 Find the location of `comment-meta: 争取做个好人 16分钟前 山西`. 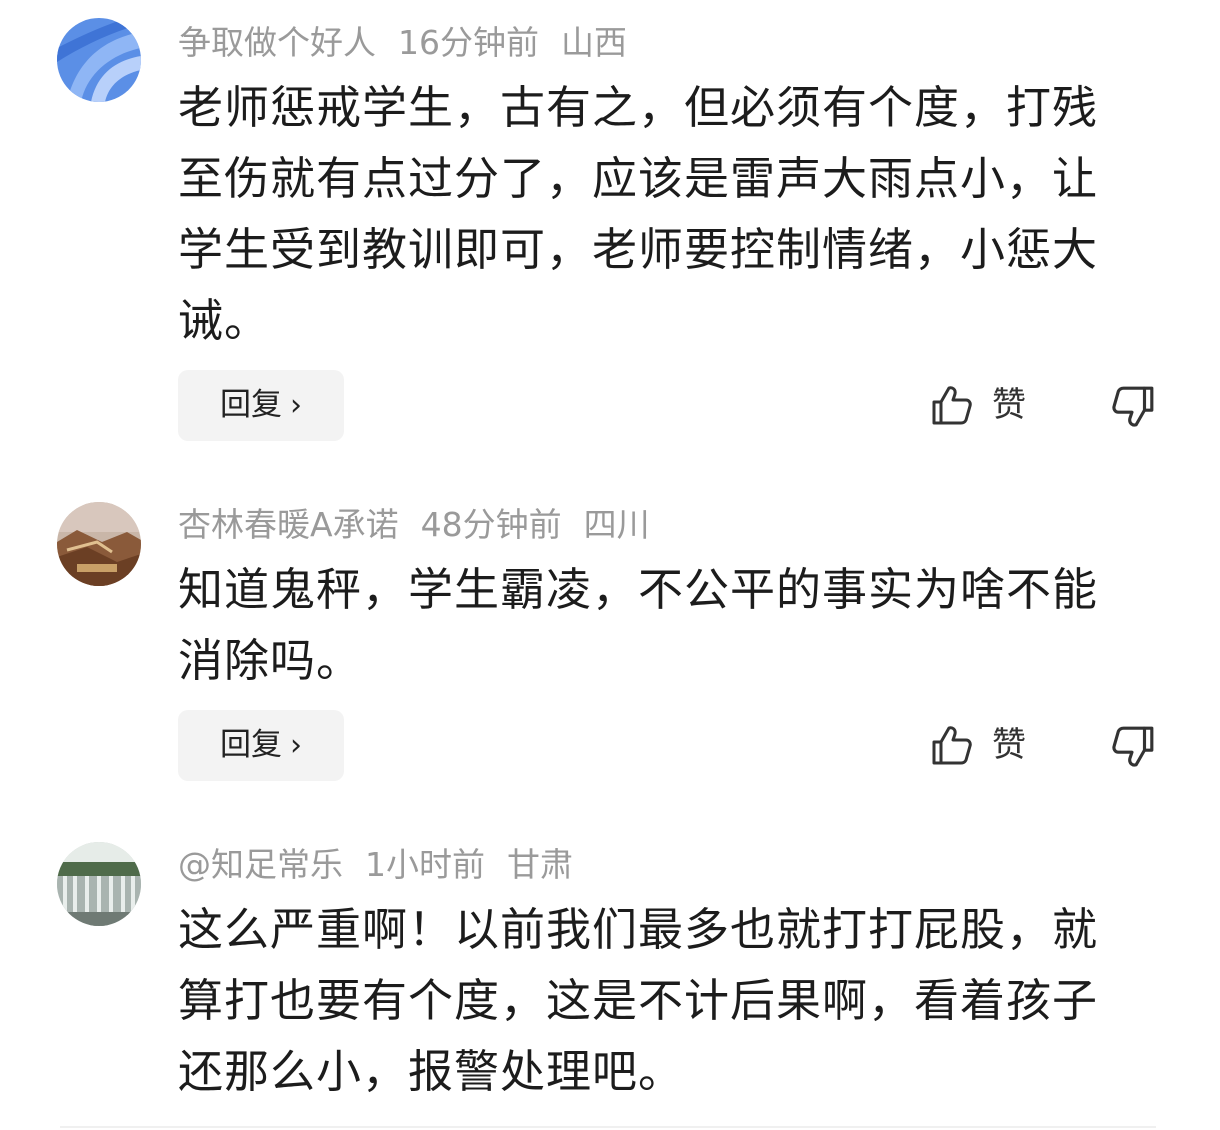

comment-meta: 争取做个好人 16分钟前 山西 is located at coordinates (413, 43).